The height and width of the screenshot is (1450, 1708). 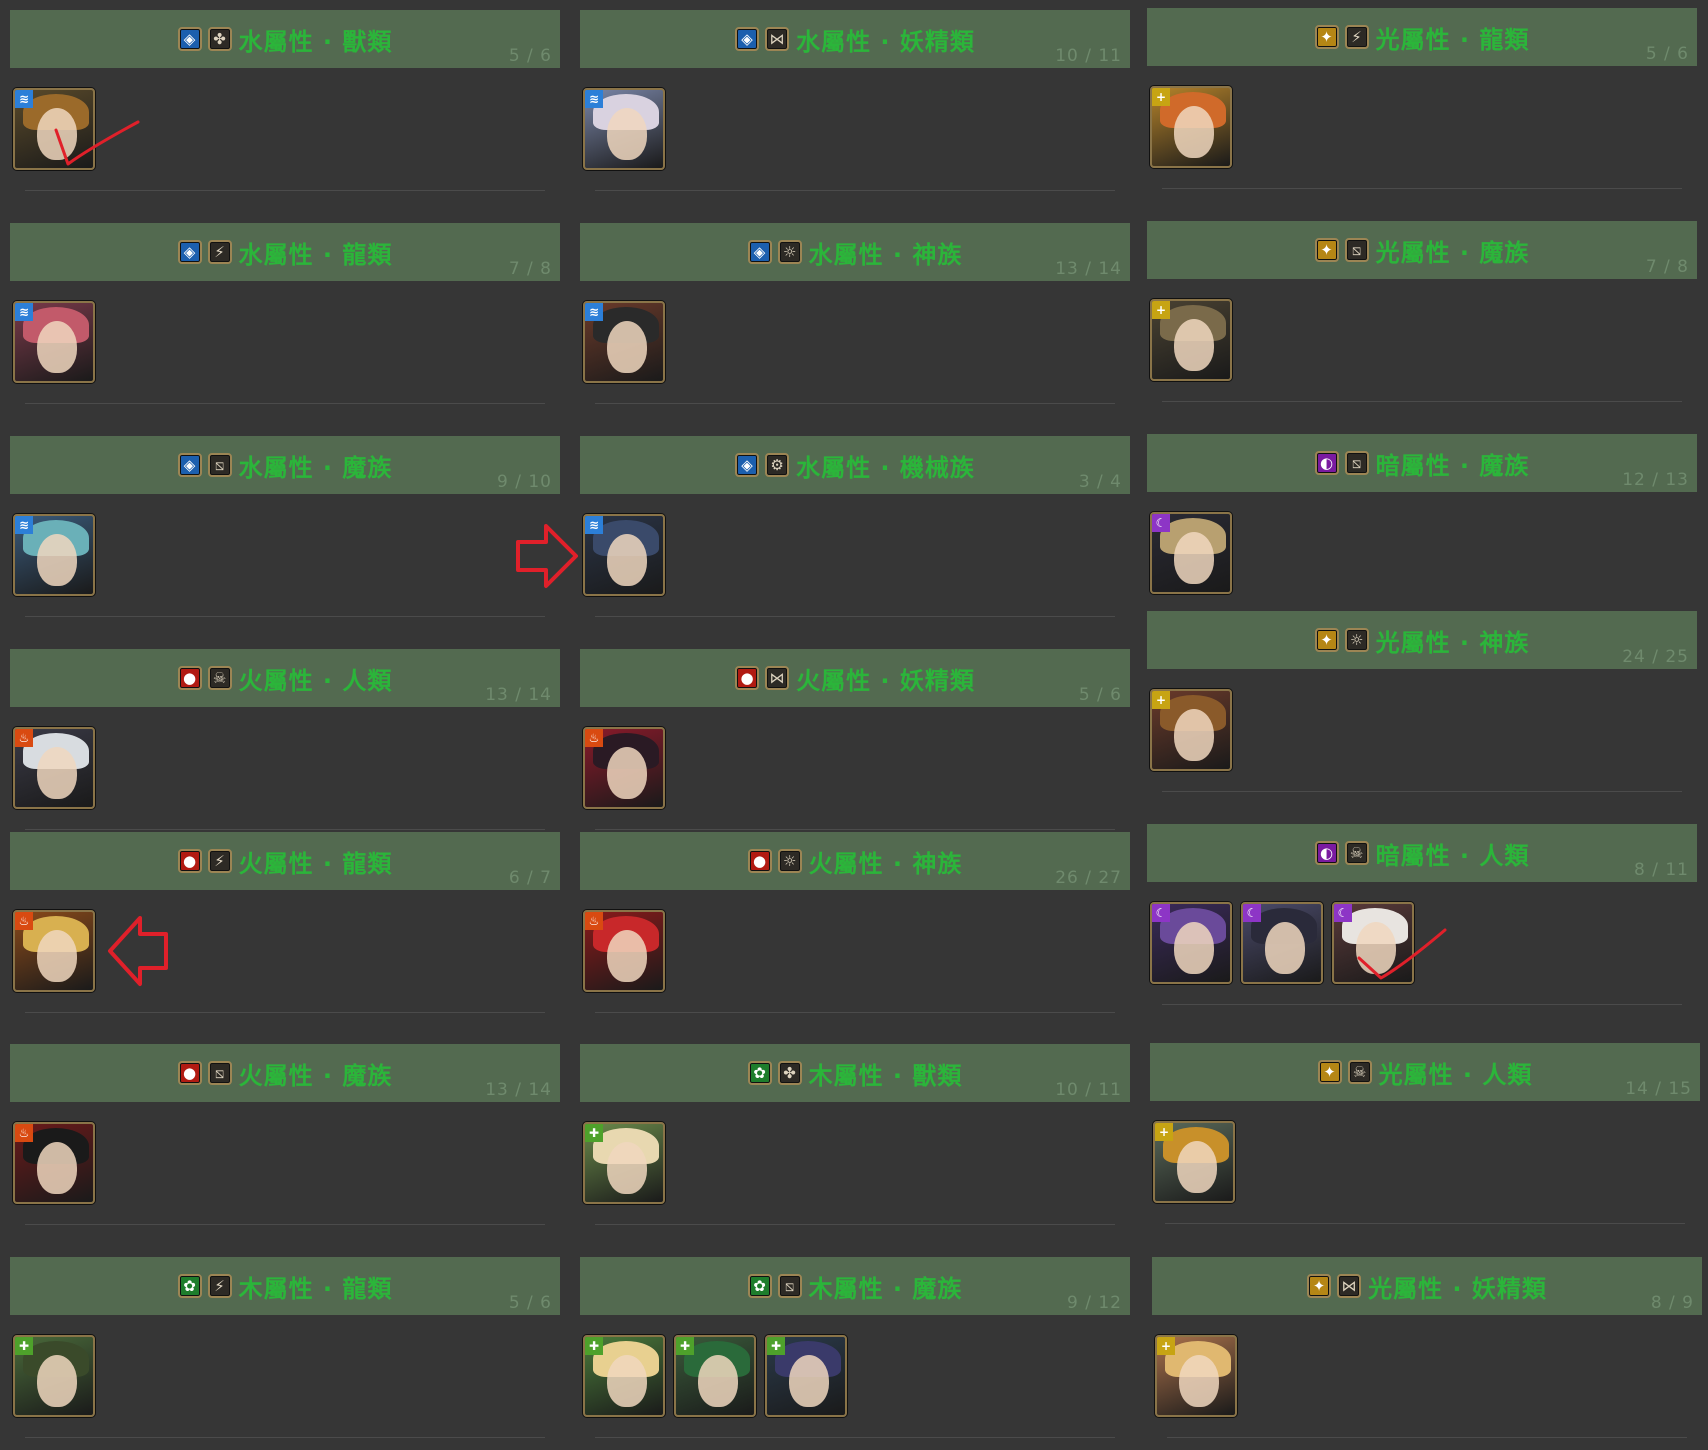 What do you see at coordinates (1427, 1286) in the screenshot?
I see `section-header: ✦ ⋈ 光屬性 · 妖精類 8 / 9` at bounding box center [1427, 1286].